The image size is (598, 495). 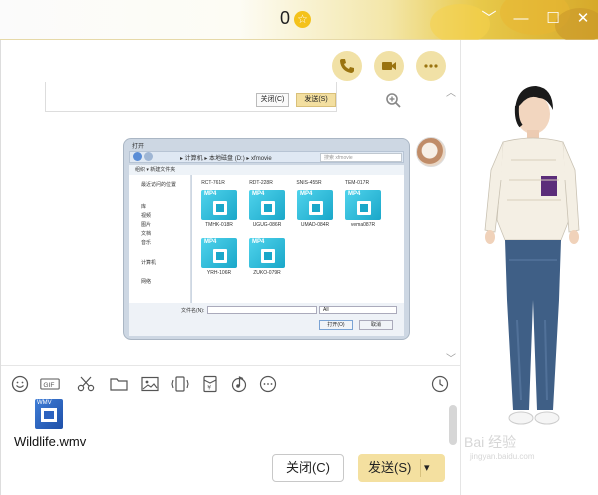 What do you see at coordinates (451, 91) in the screenshot?
I see `scroll-up-arrow-icon: ︿` at bounding box center [451, 91].